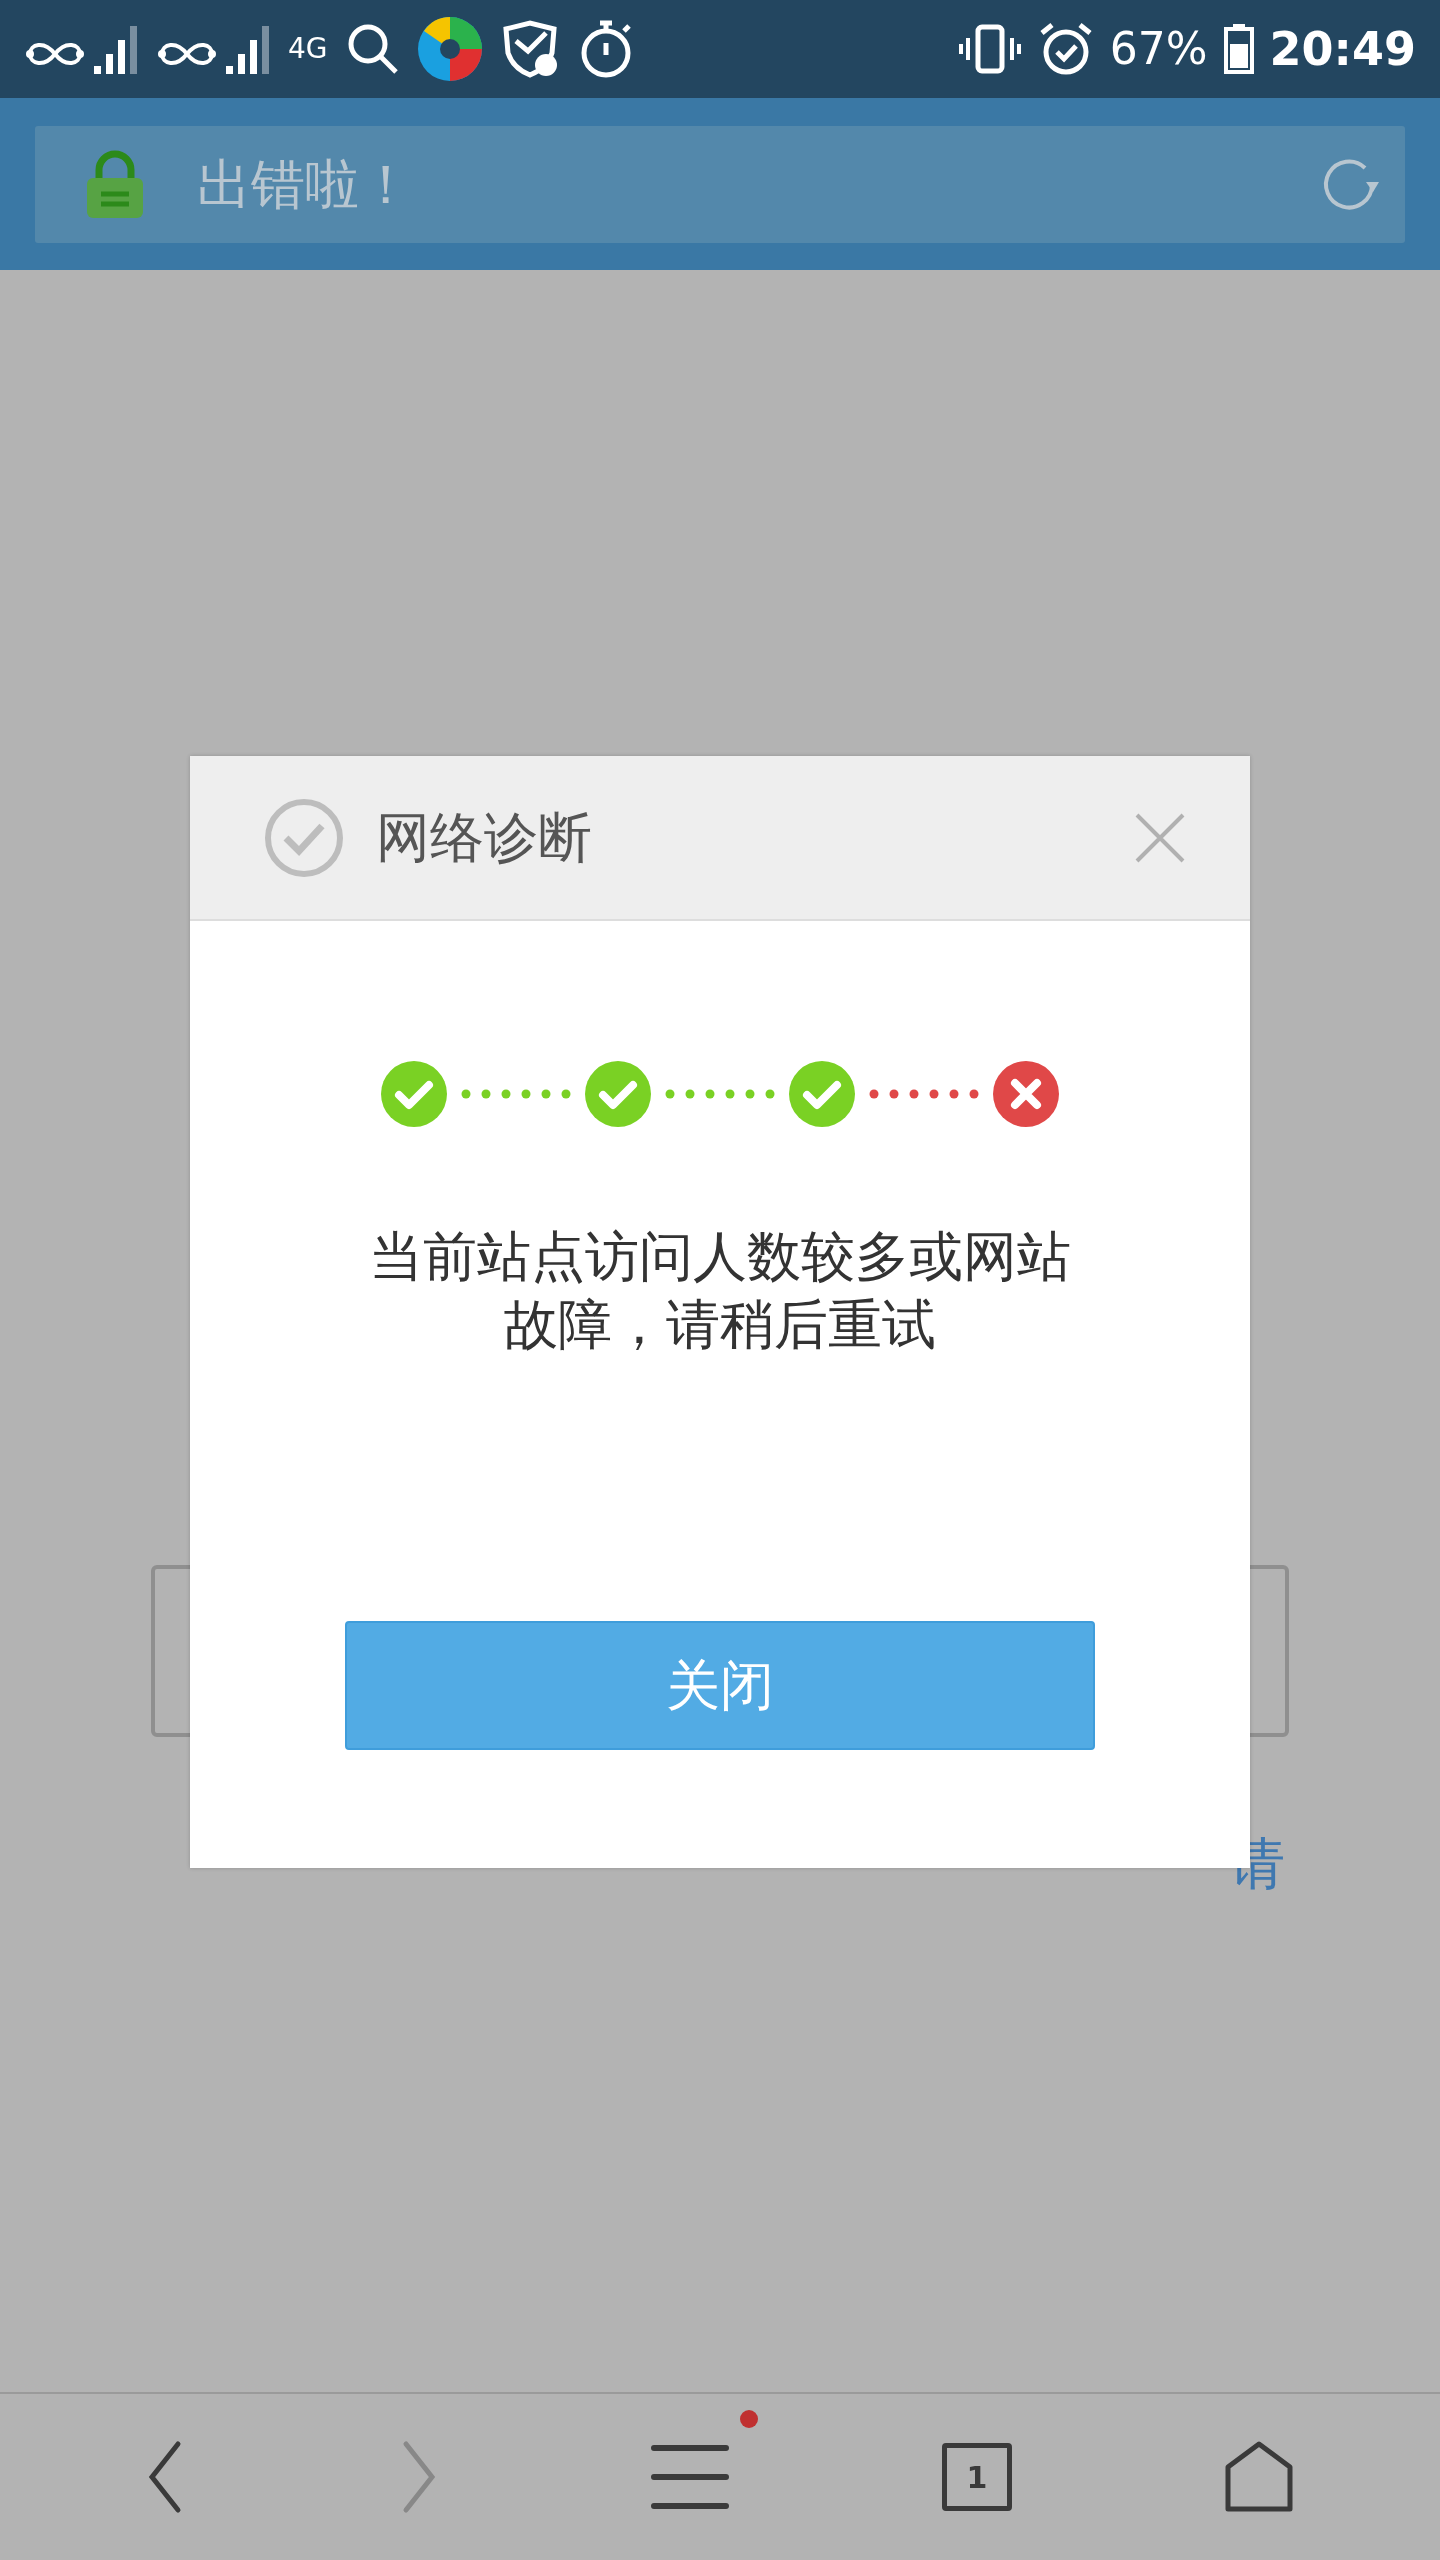  I want to click on clock: 20:49, so click(1342, 49).